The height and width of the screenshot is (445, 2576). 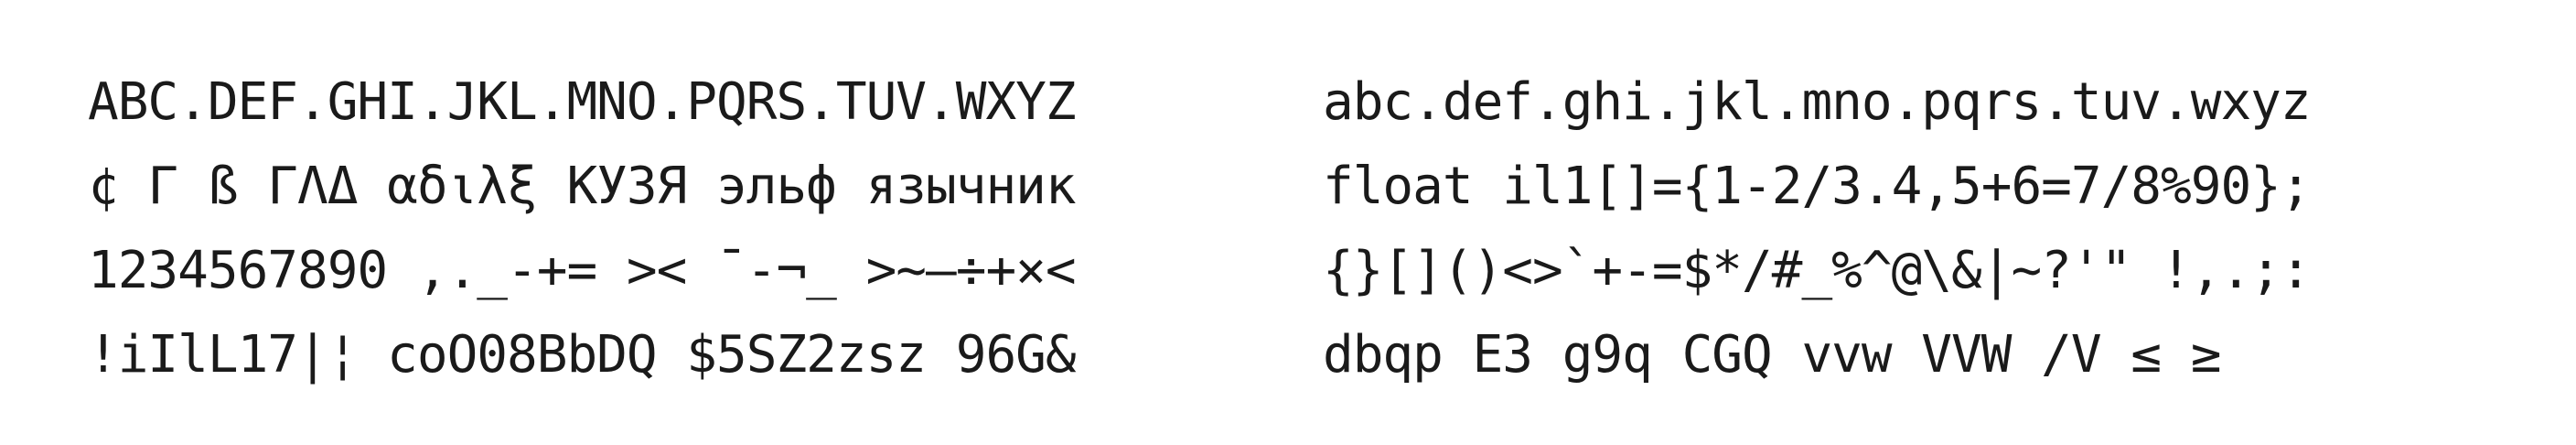 What do you see at coordinates (1818, 271) in the screenshot?
I see `specimen-line-punctuation: {}[]()<>`+-=$*/#_%^@\&|~?'" !,.;:` at bounding box center [1818, 271].